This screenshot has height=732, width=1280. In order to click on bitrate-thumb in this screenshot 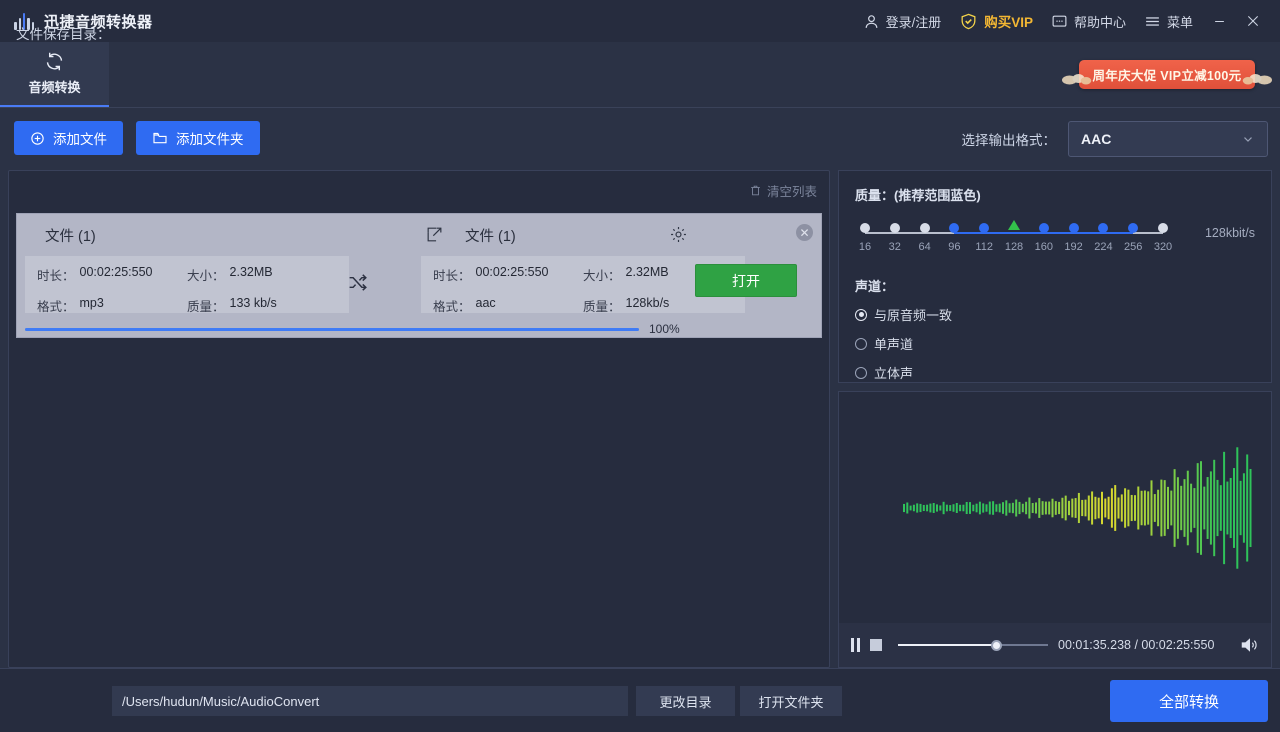, I will do `click(1014, 225)`.